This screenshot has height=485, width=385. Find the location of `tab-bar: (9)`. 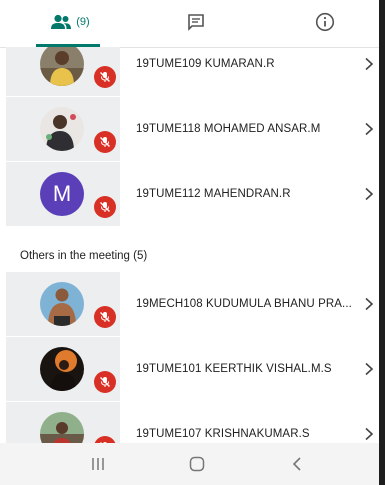

tab-bar: (9) is located at coordinates (189, 24).